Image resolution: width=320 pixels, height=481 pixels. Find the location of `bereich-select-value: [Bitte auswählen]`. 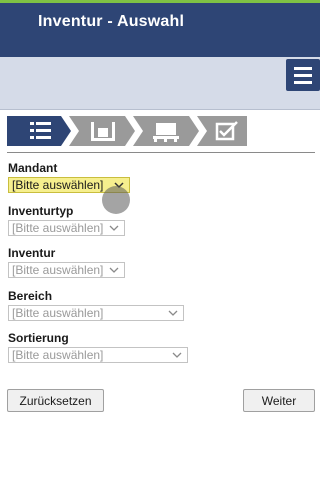

bereich-select-value: [Bitte auswählen] is located at coordinates (58, 313).